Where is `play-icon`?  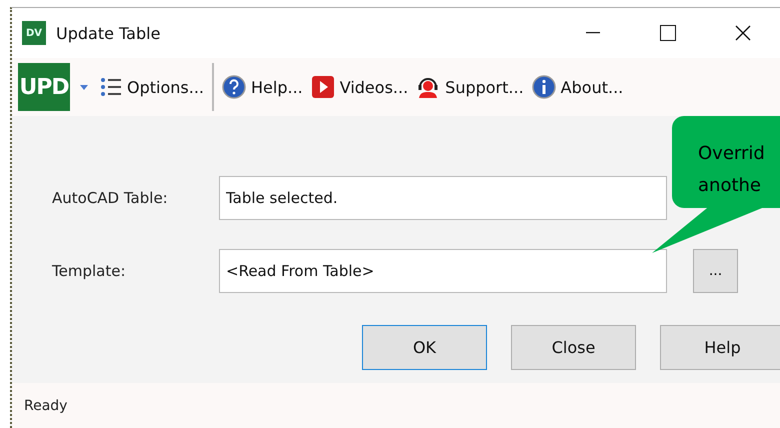 play-icon is located at coordinates (322, 87).